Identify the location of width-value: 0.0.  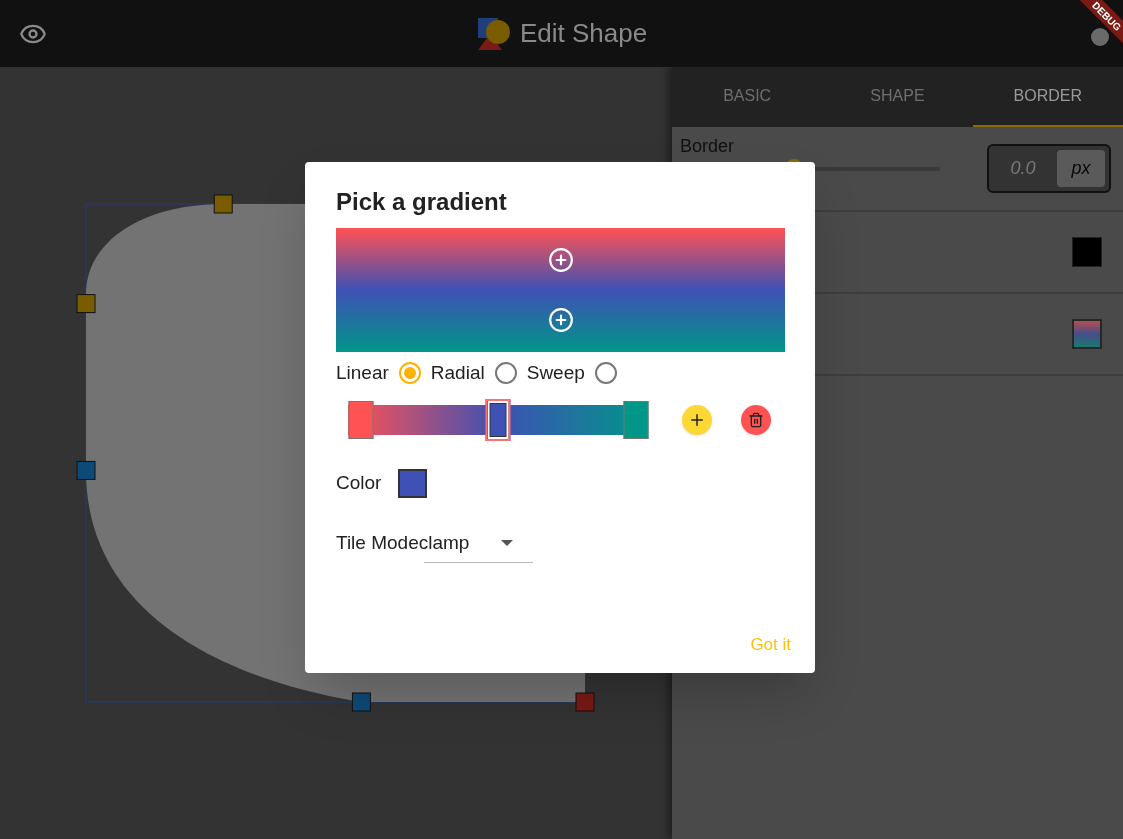
(1023, 168).